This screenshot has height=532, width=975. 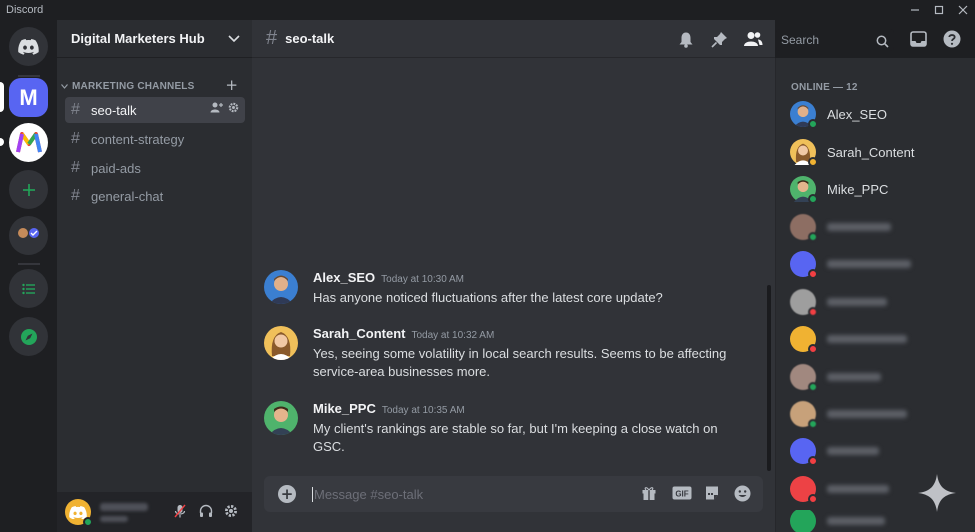 What do you see at coordinates (344, 408) in the screenshot?
I see `message-author: Mike_PPC` at bounding box center [344, 408].